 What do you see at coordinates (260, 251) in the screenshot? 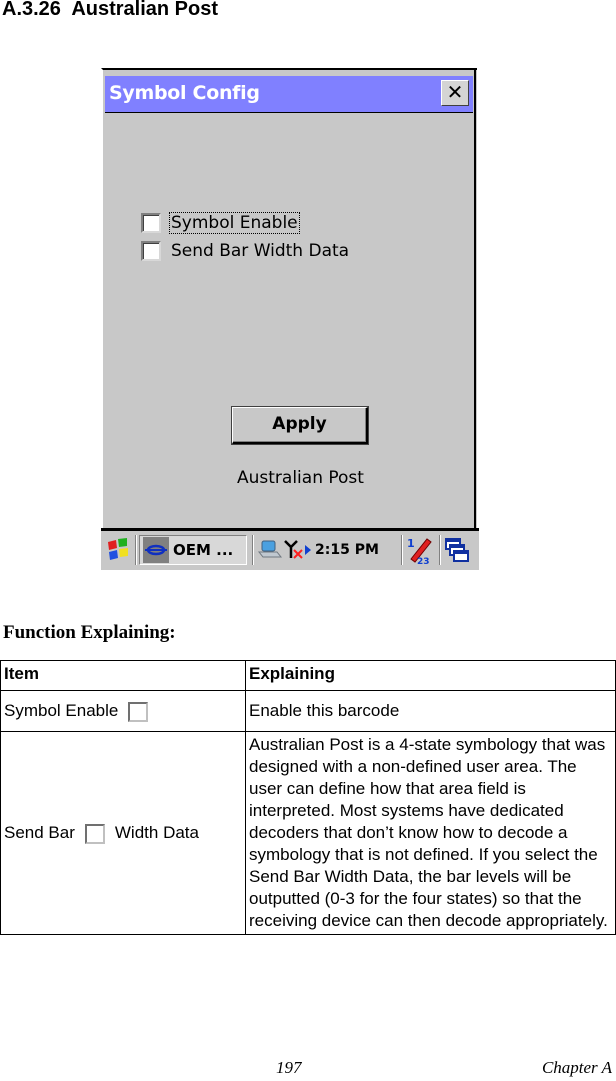
I see `send-bar-width-label: Send Bar Width Data` at bounding box center [260, 251].